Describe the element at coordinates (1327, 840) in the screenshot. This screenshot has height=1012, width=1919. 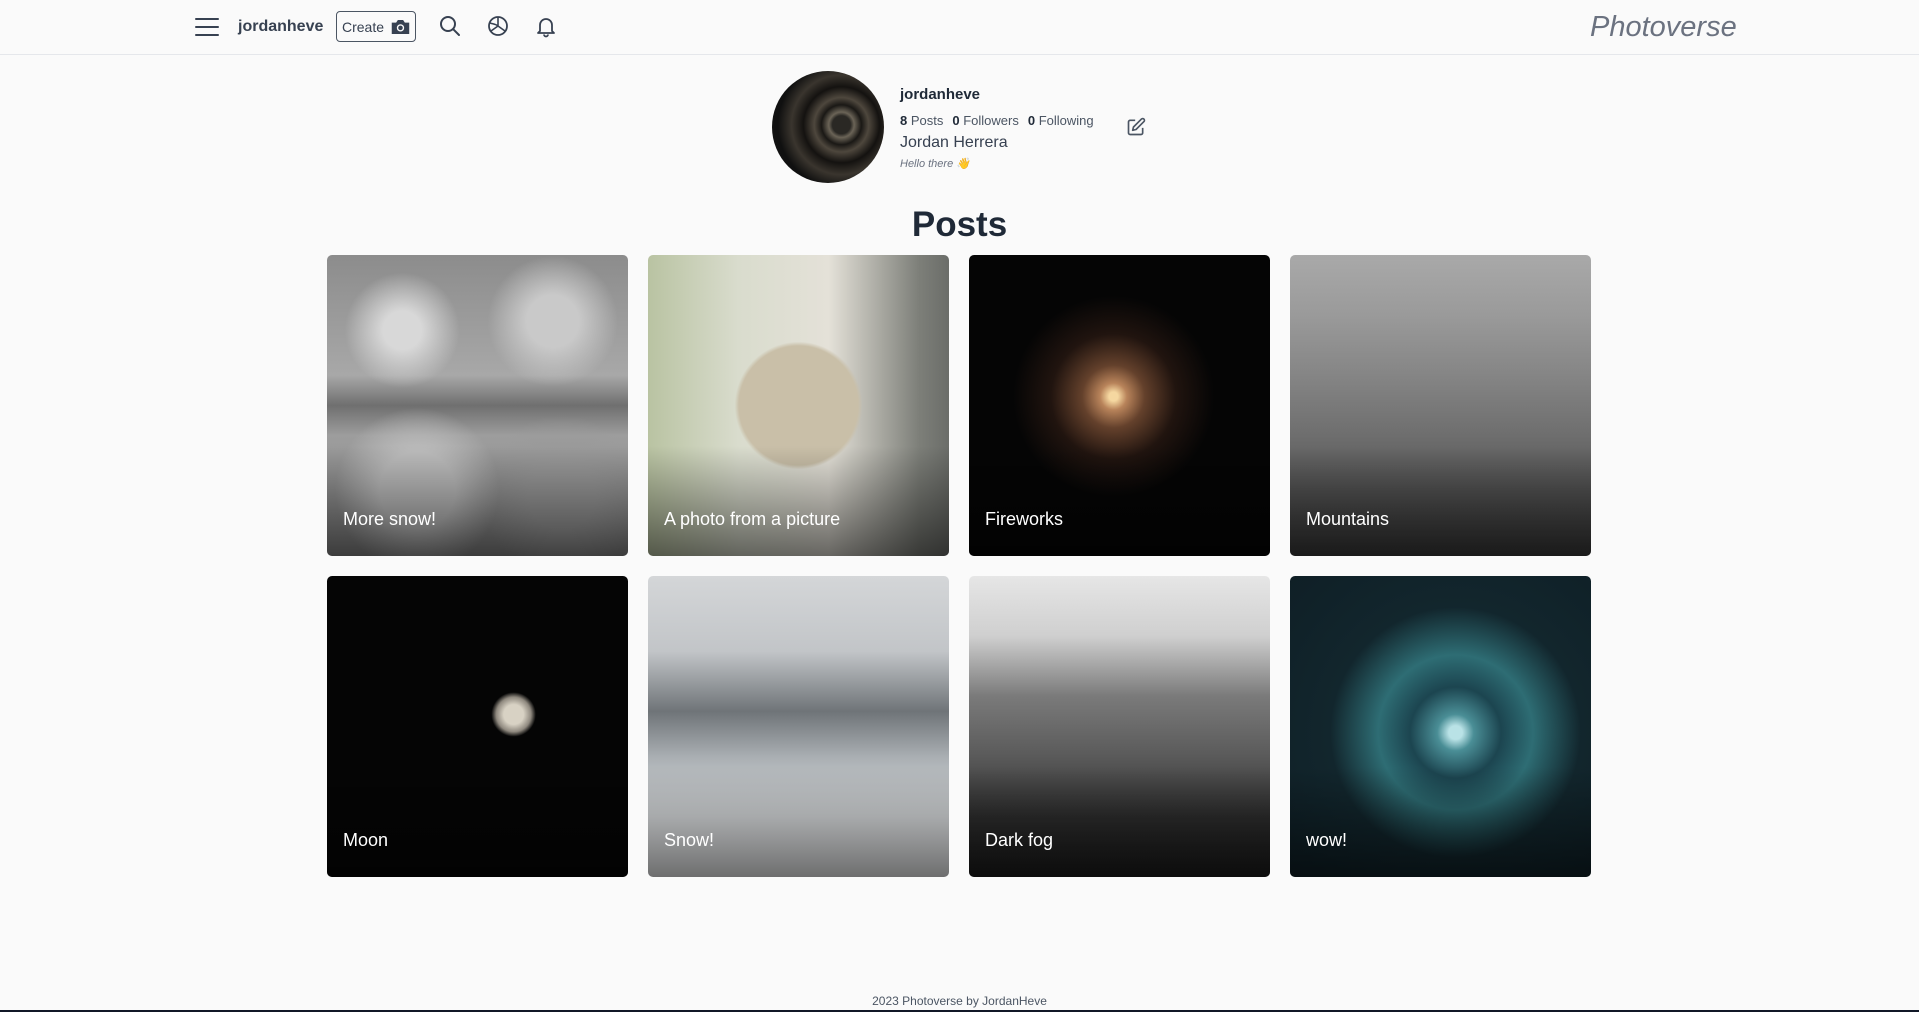
I see `post-caption: wow!` at that location.